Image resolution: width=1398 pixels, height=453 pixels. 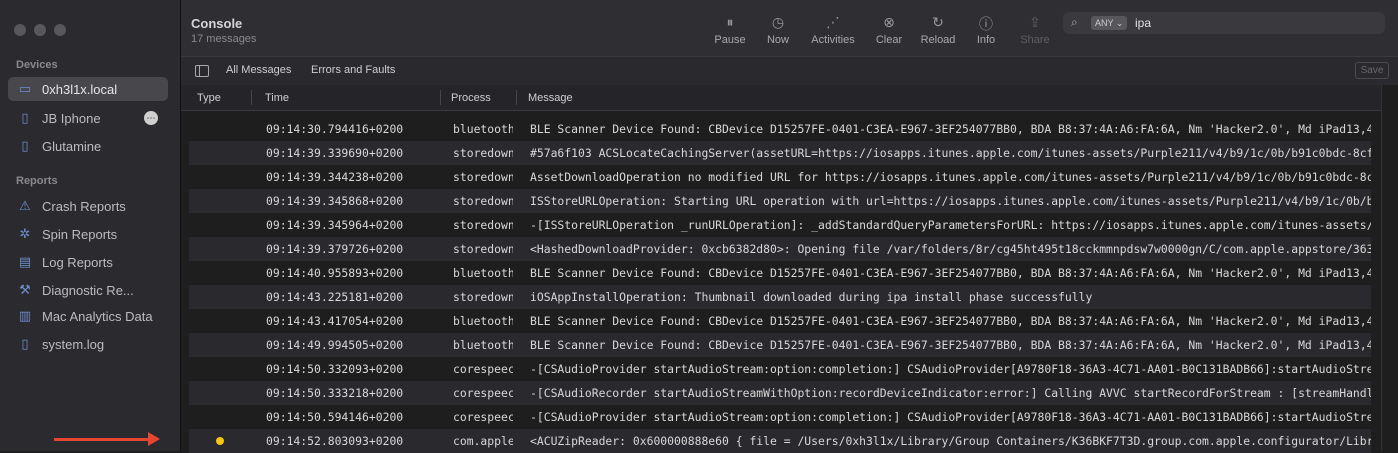 I want to click on sidebar-item-label: Crash Reports, so click(x=84, y=206).